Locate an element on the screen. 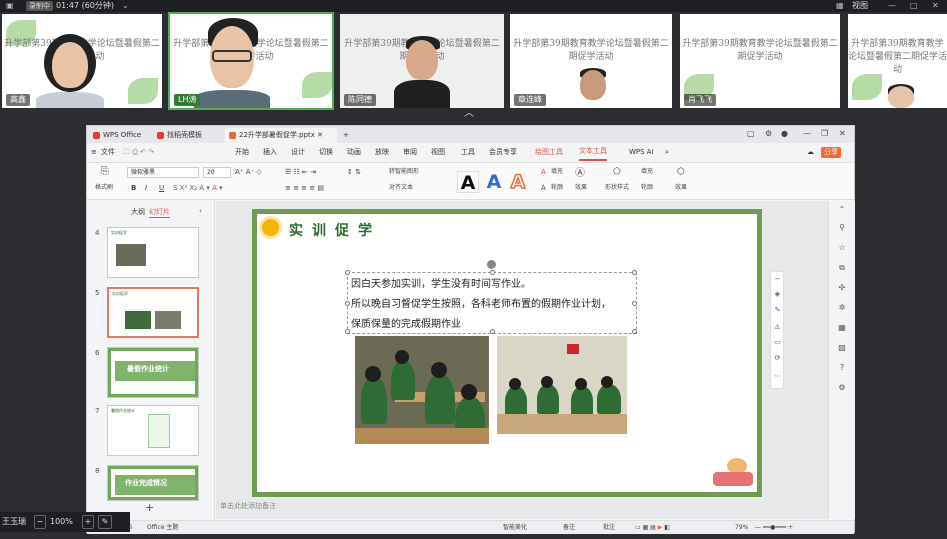 This screenshot has height=539, width=947. menu-review: 审阅 is located at coordinates (410, 152).